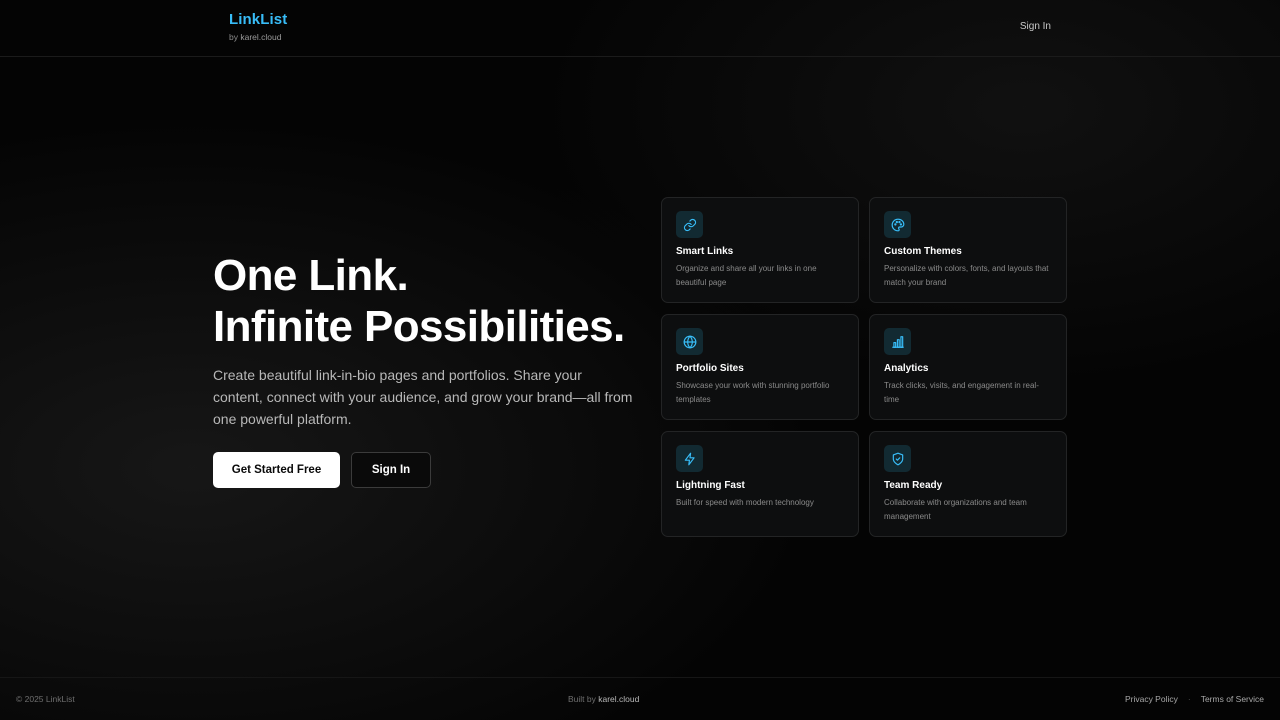 This screenshot has width=1280, height=720. I want to click on feature-title: Analytics, so click(906, 368).